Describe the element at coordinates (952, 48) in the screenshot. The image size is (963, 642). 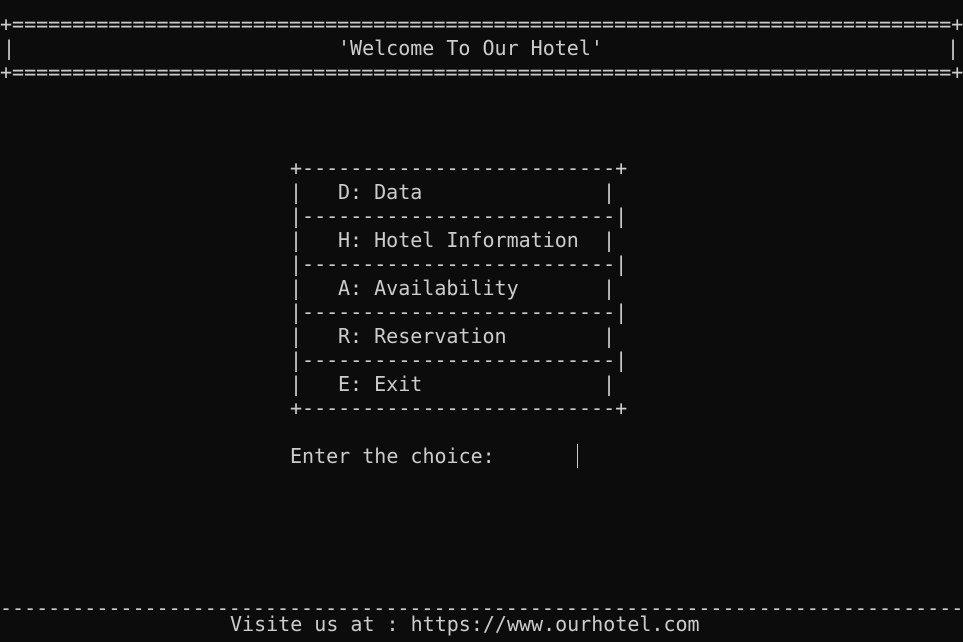
I see `header-right-bar: |` at that location.